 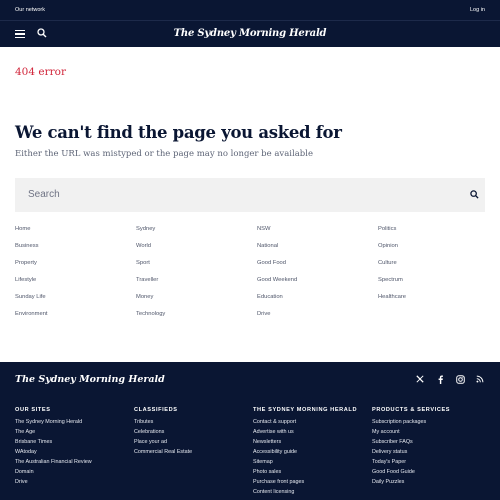 I want to click on error-code: 404 error, so click(x=40, y=72).